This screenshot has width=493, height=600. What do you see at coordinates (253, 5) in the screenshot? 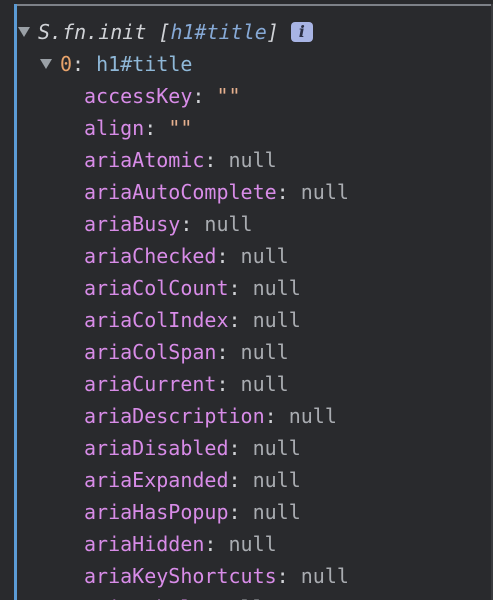
I see `panel-top-border` at bounding box center [253, 5].